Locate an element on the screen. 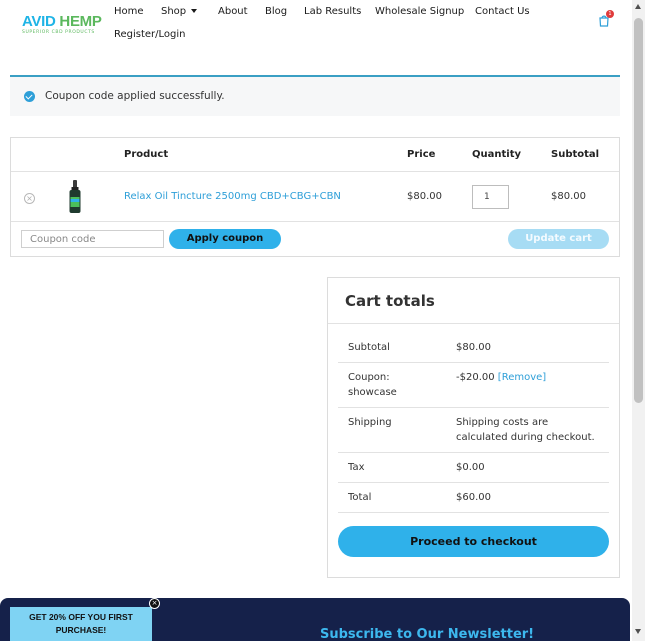 The height and width of the screenshot is (641, 645). shipping-value-line-1: Shipping costs are is located at coordinates (502, 422).